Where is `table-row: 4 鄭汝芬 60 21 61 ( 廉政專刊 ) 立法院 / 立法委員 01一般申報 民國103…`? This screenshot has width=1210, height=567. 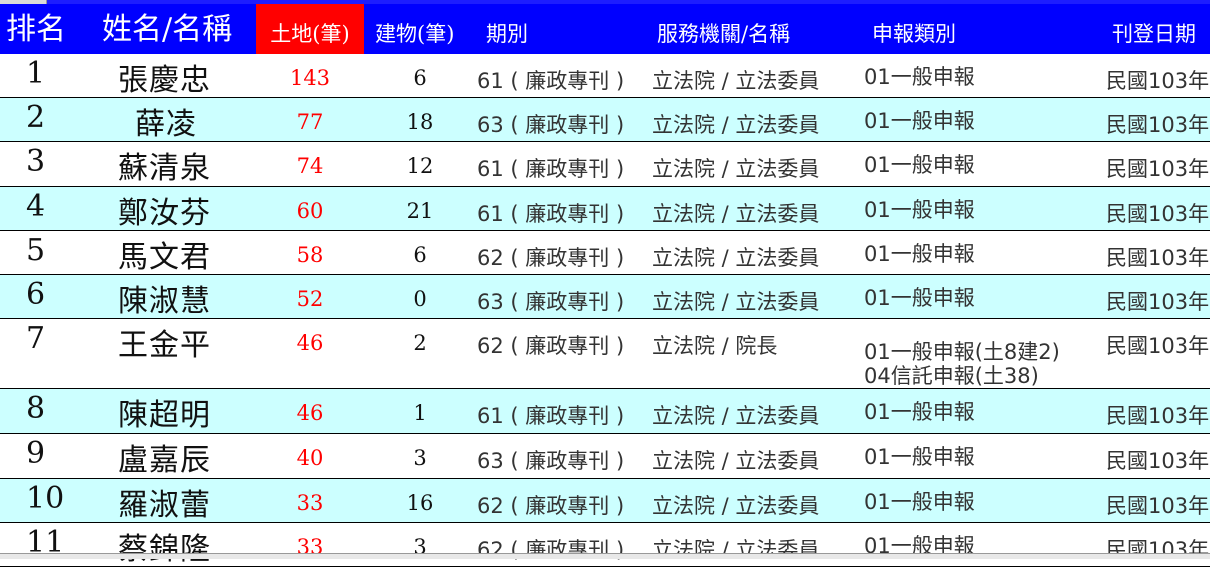 table-row: 4 鄭汝芬 60 21 61 ( 廉政專刊 ) 立法院 / 立法委員 01一般申報 民國103… is located at coordinates (605, 209).